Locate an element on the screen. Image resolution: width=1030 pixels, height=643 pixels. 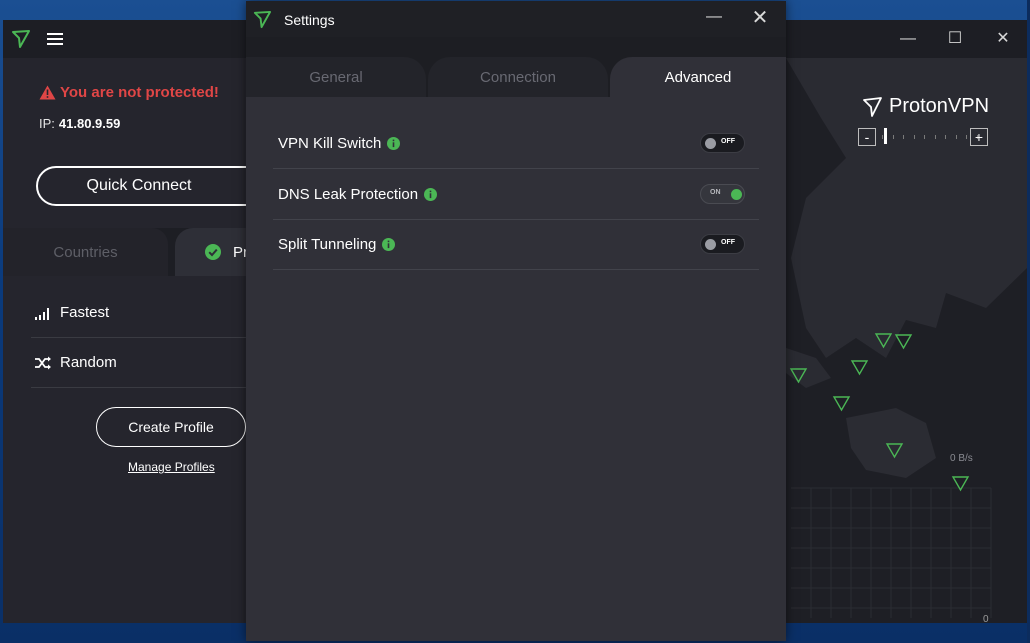
warning-icon is located at coordinates (47, 92).